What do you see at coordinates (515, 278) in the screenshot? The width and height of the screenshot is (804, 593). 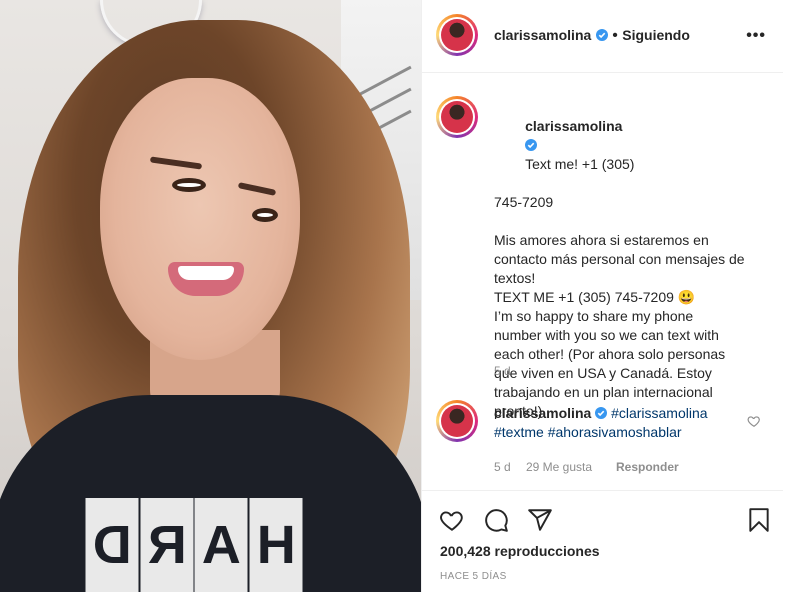 I see `caption-line: textos!` at bounding box center [515, 278].